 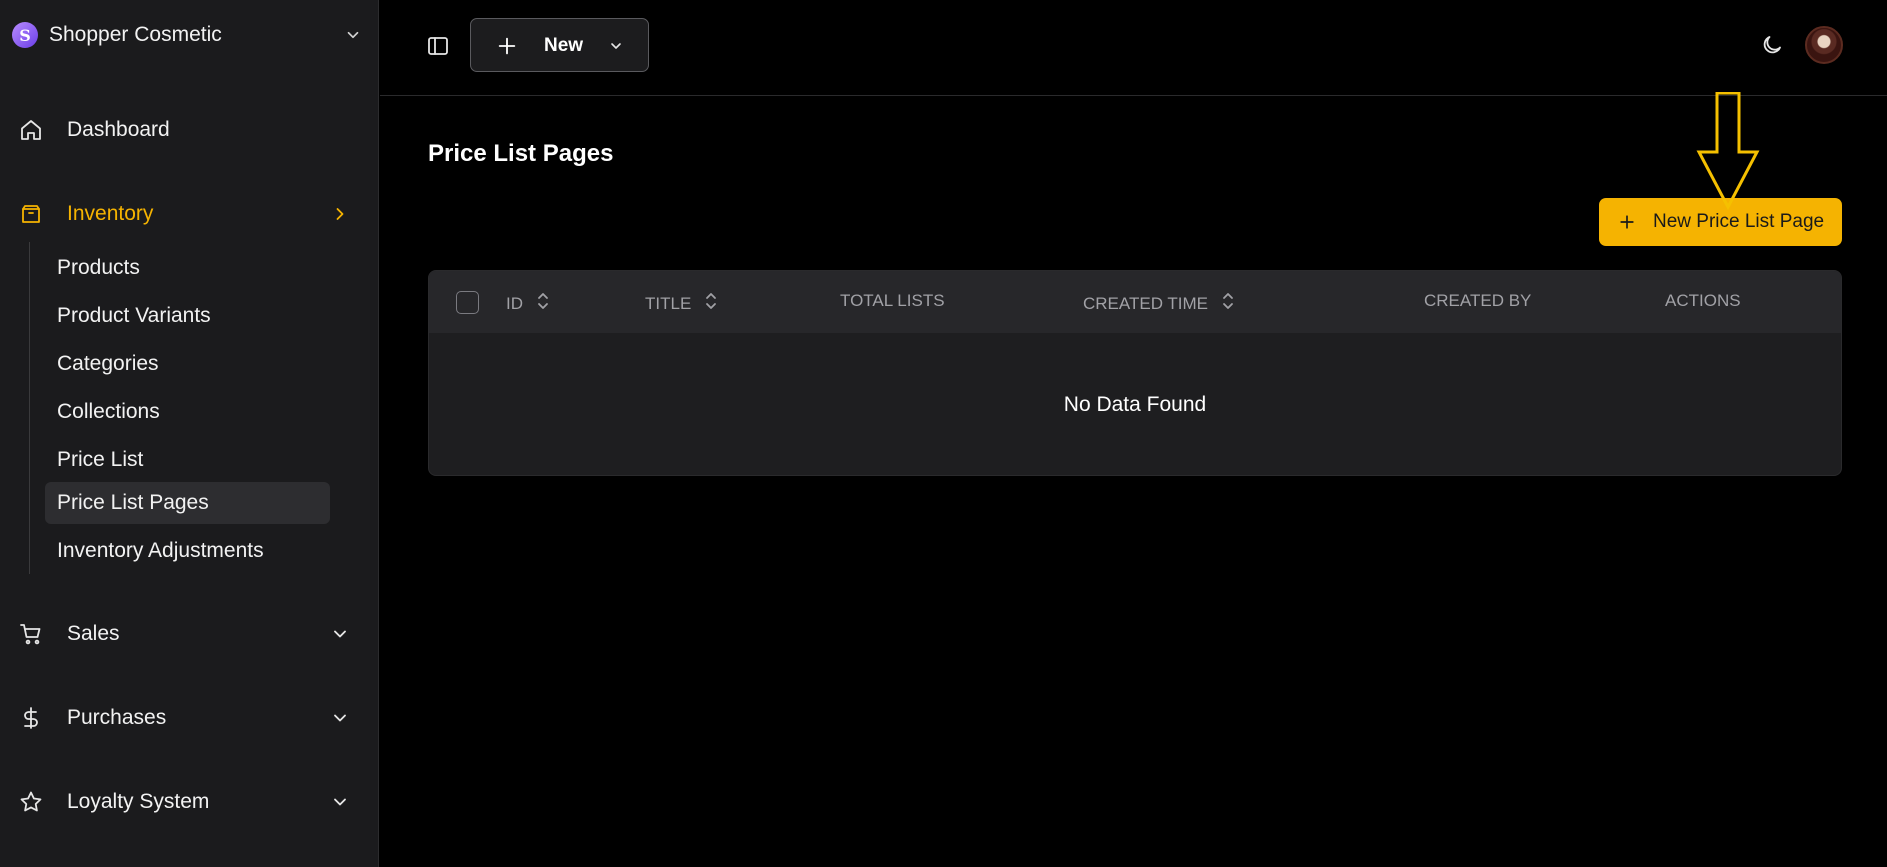 I want to click on page-title: Price List Pages, so click(x=521, y=153).